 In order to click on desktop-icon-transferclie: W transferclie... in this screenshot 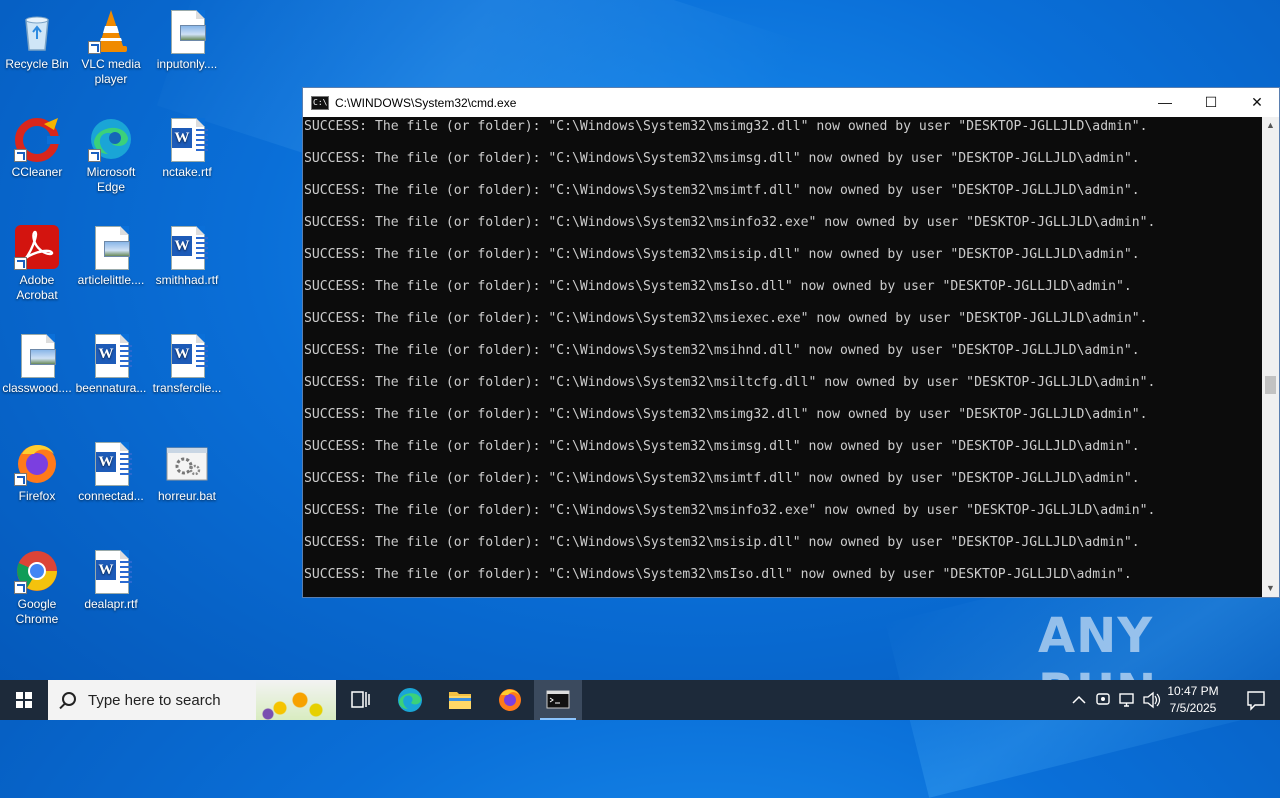, I will do `click(187, 364)`.